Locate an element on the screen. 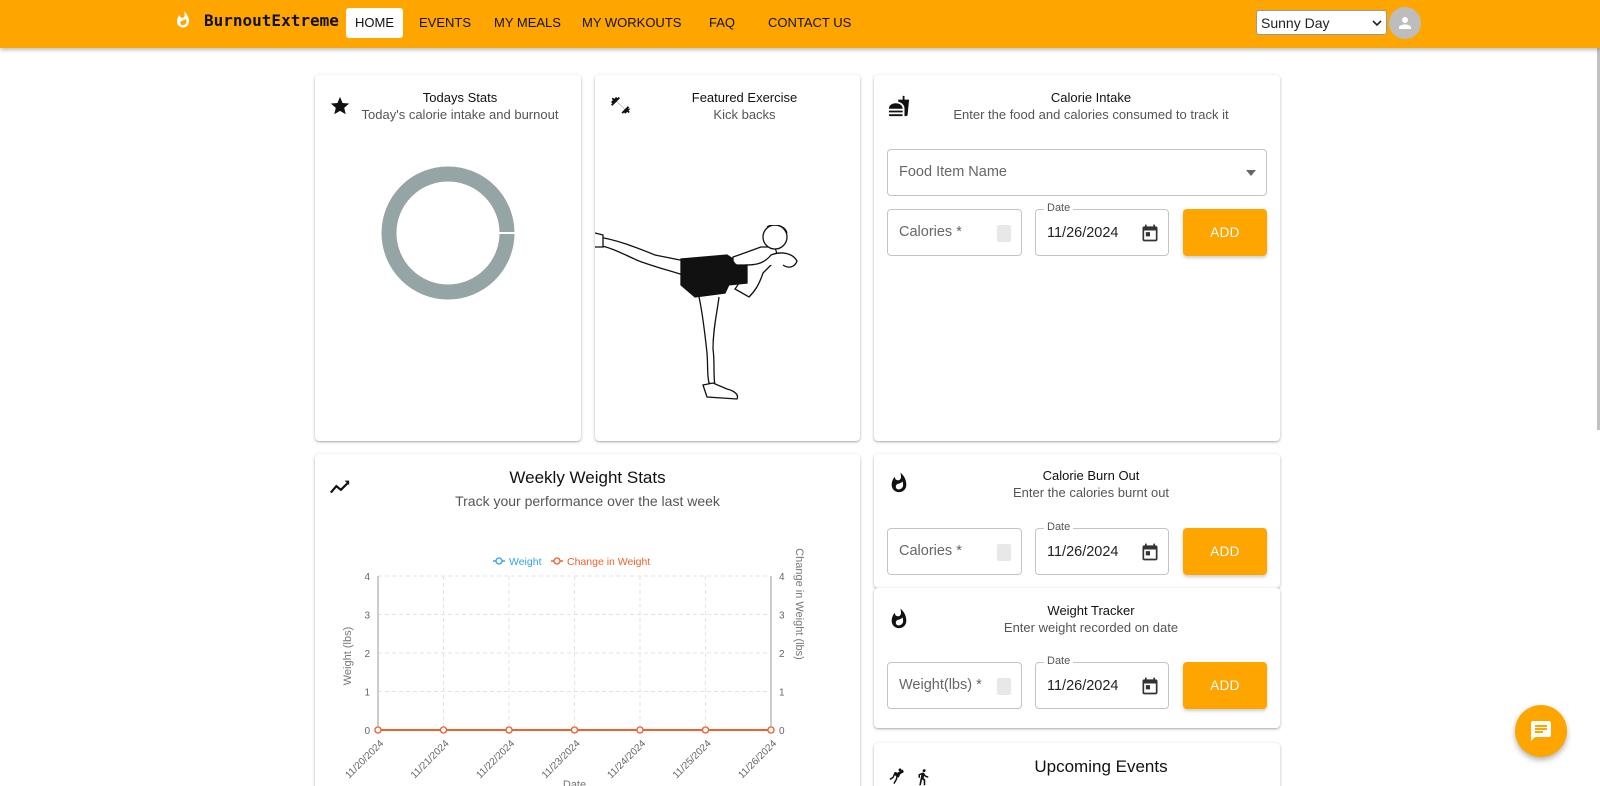 This screenshot has width=1600, height=786. person-icon is located at coordinates (1405, 23).